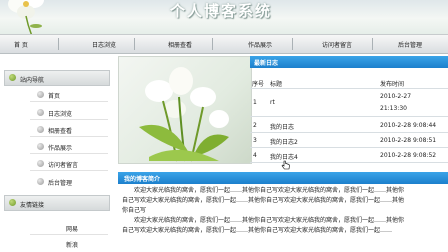  What do you see at coordinates (26, 17) in the screenshot?
I see `flower-logo-icon` at bounding box center [26, 17].